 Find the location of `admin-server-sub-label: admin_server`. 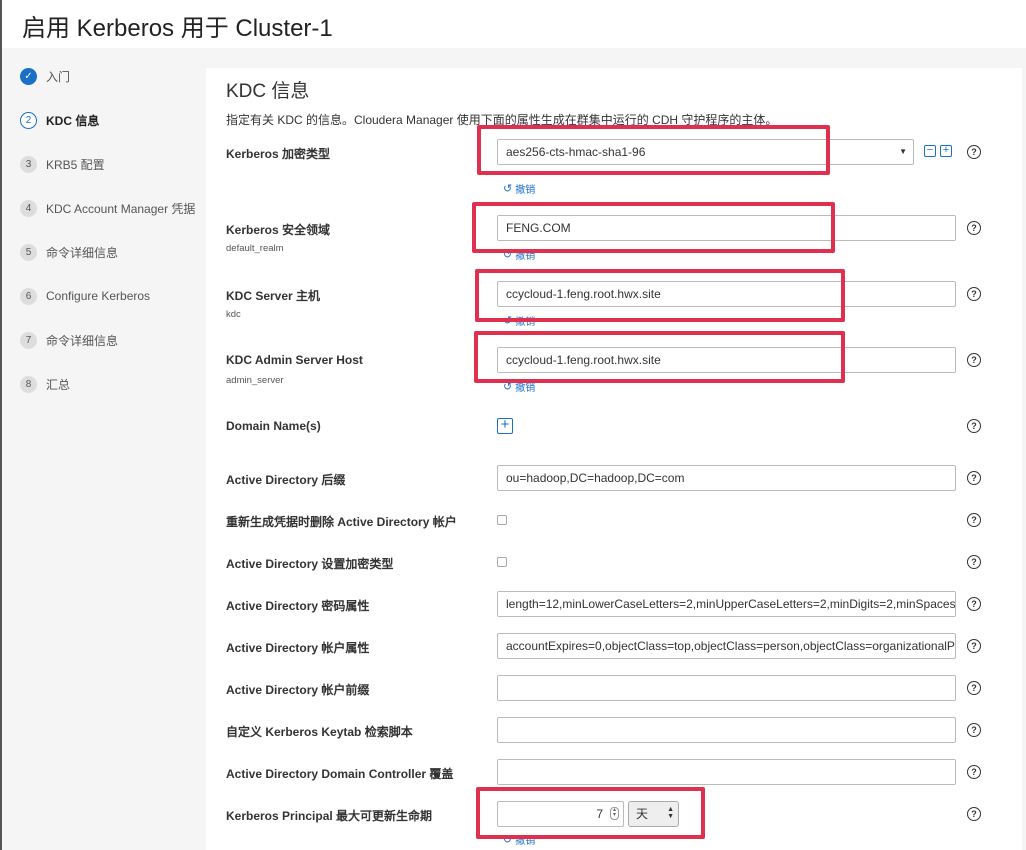

admin-server-sub-label: admin_server is located at coordinates (255, 380).